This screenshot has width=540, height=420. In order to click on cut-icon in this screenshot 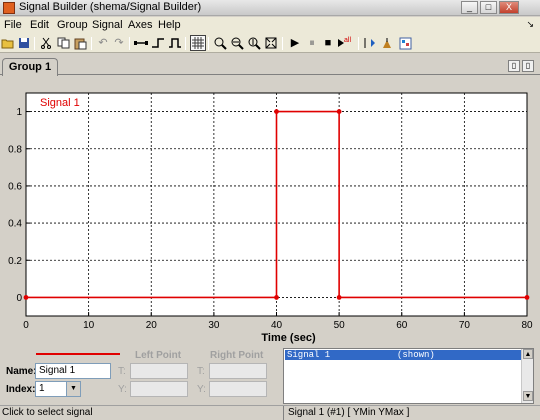, I will do `click(46, 43)`.